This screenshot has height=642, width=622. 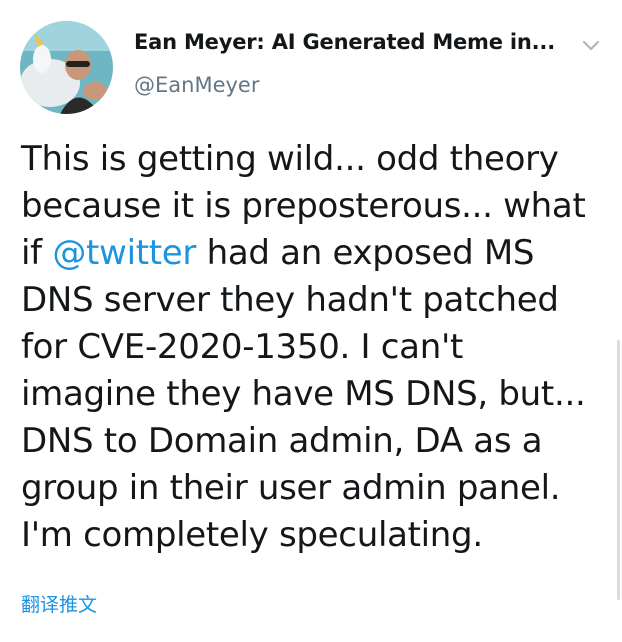 What do you see at coordinates (282, 441) in the screenshot?
I see `tweet-text-segment: DNS to Domain admin, DA as a` at bounding box center [282, 441].